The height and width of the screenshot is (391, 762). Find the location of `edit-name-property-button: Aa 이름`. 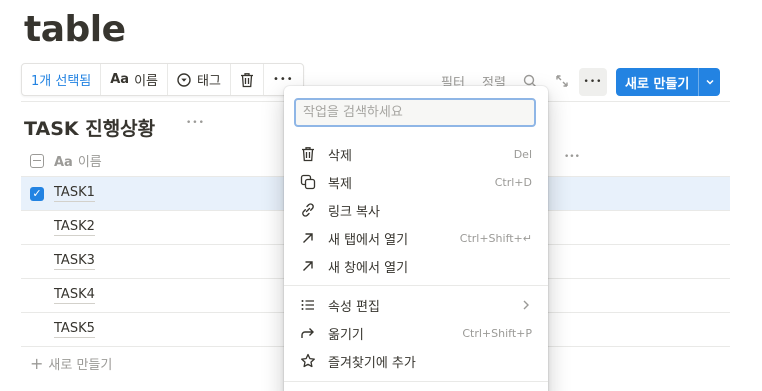

edit-name-property-button: Aa 이름 is located at coordinates (135, 79).